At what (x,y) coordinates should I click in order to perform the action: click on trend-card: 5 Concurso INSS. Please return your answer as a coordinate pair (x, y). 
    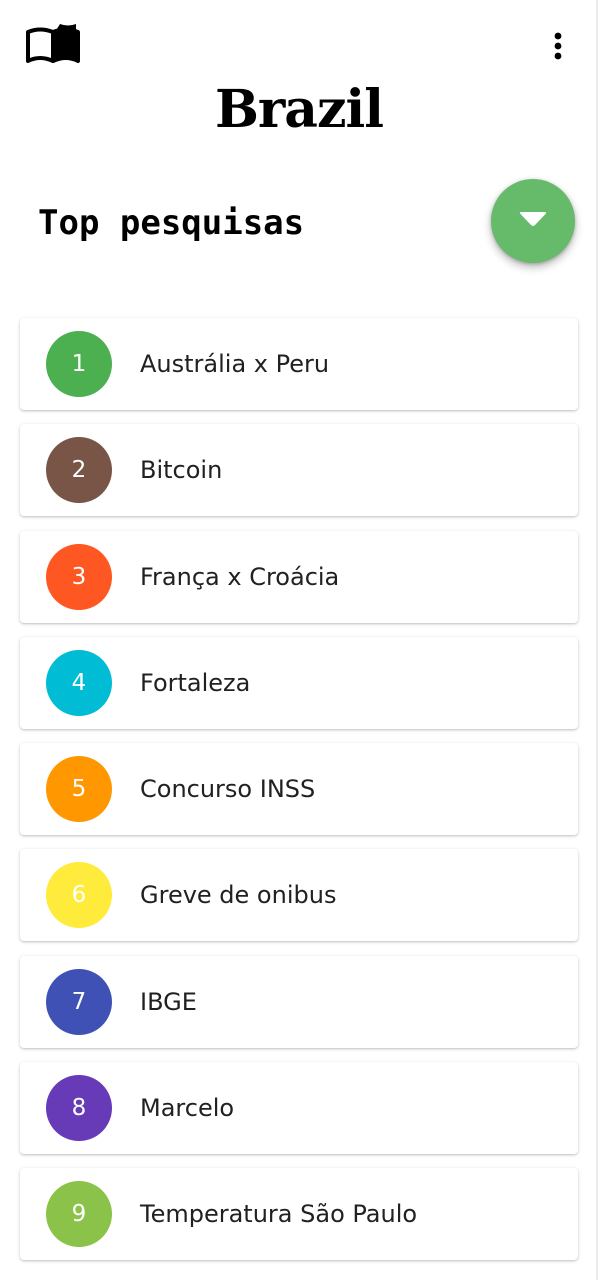
    Looking at the image, I should click on (299, 789).